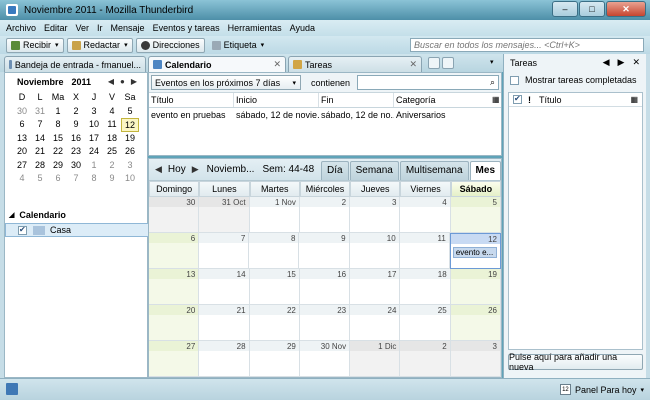 The height and width of the screenshot is (400, 650). What do you see at coordinates (58, 139) in the screenshot?
I see `minimonth-day: 15` at bounding box center [58, 139].